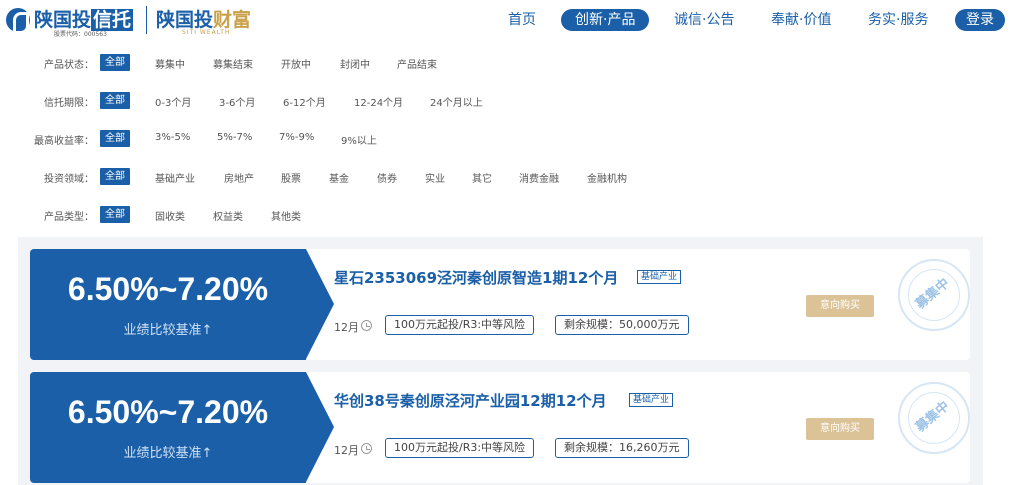 The image size is (1024, 485). What do you see at coordinates (801, 20) in the screenshot?
I see `nav-value: 奉献·价值` at bounding box center [801, 20].